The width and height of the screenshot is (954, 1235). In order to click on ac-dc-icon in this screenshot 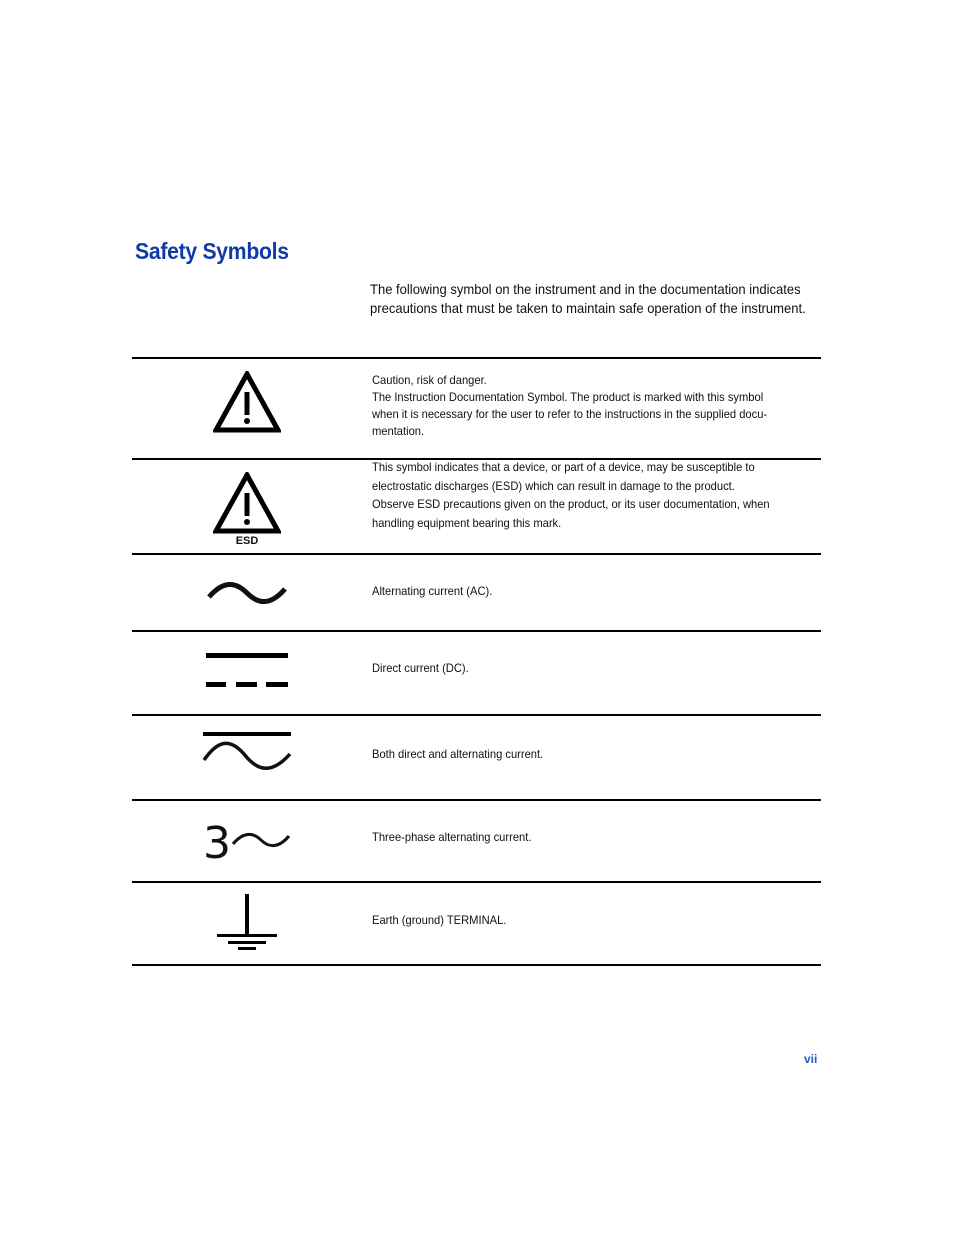, I will do `click(247, 754)`.